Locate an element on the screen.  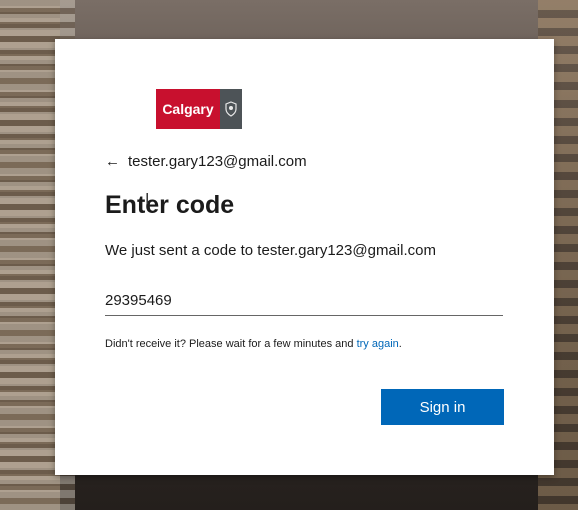
text-cursor-icon: I is located at coordinates (147, 199).